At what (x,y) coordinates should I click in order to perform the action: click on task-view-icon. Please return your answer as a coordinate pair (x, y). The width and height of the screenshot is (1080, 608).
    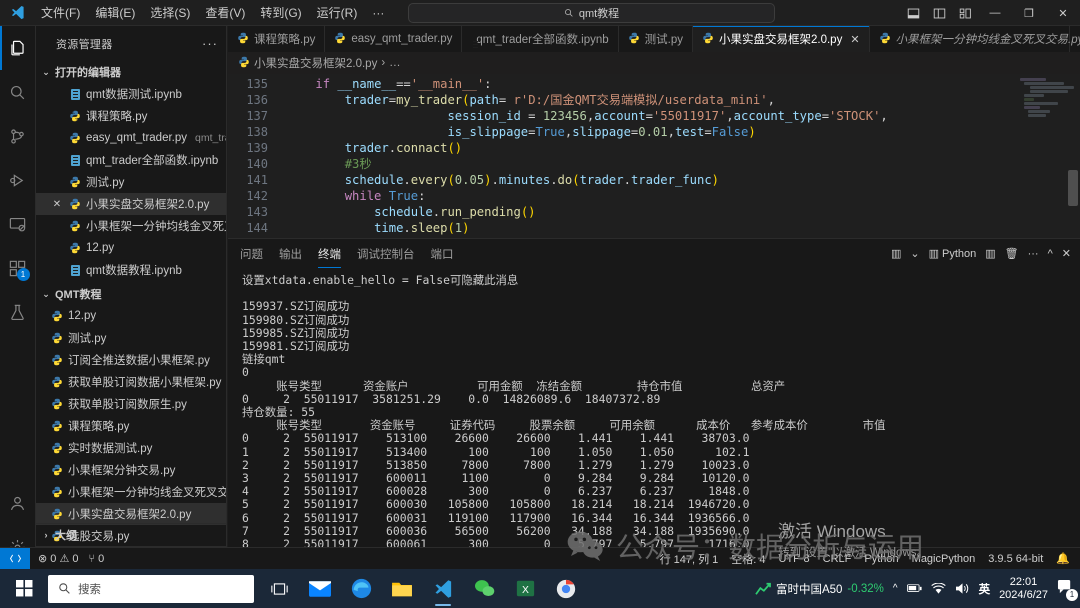
    Looking at the image, I should click on (279, 588).